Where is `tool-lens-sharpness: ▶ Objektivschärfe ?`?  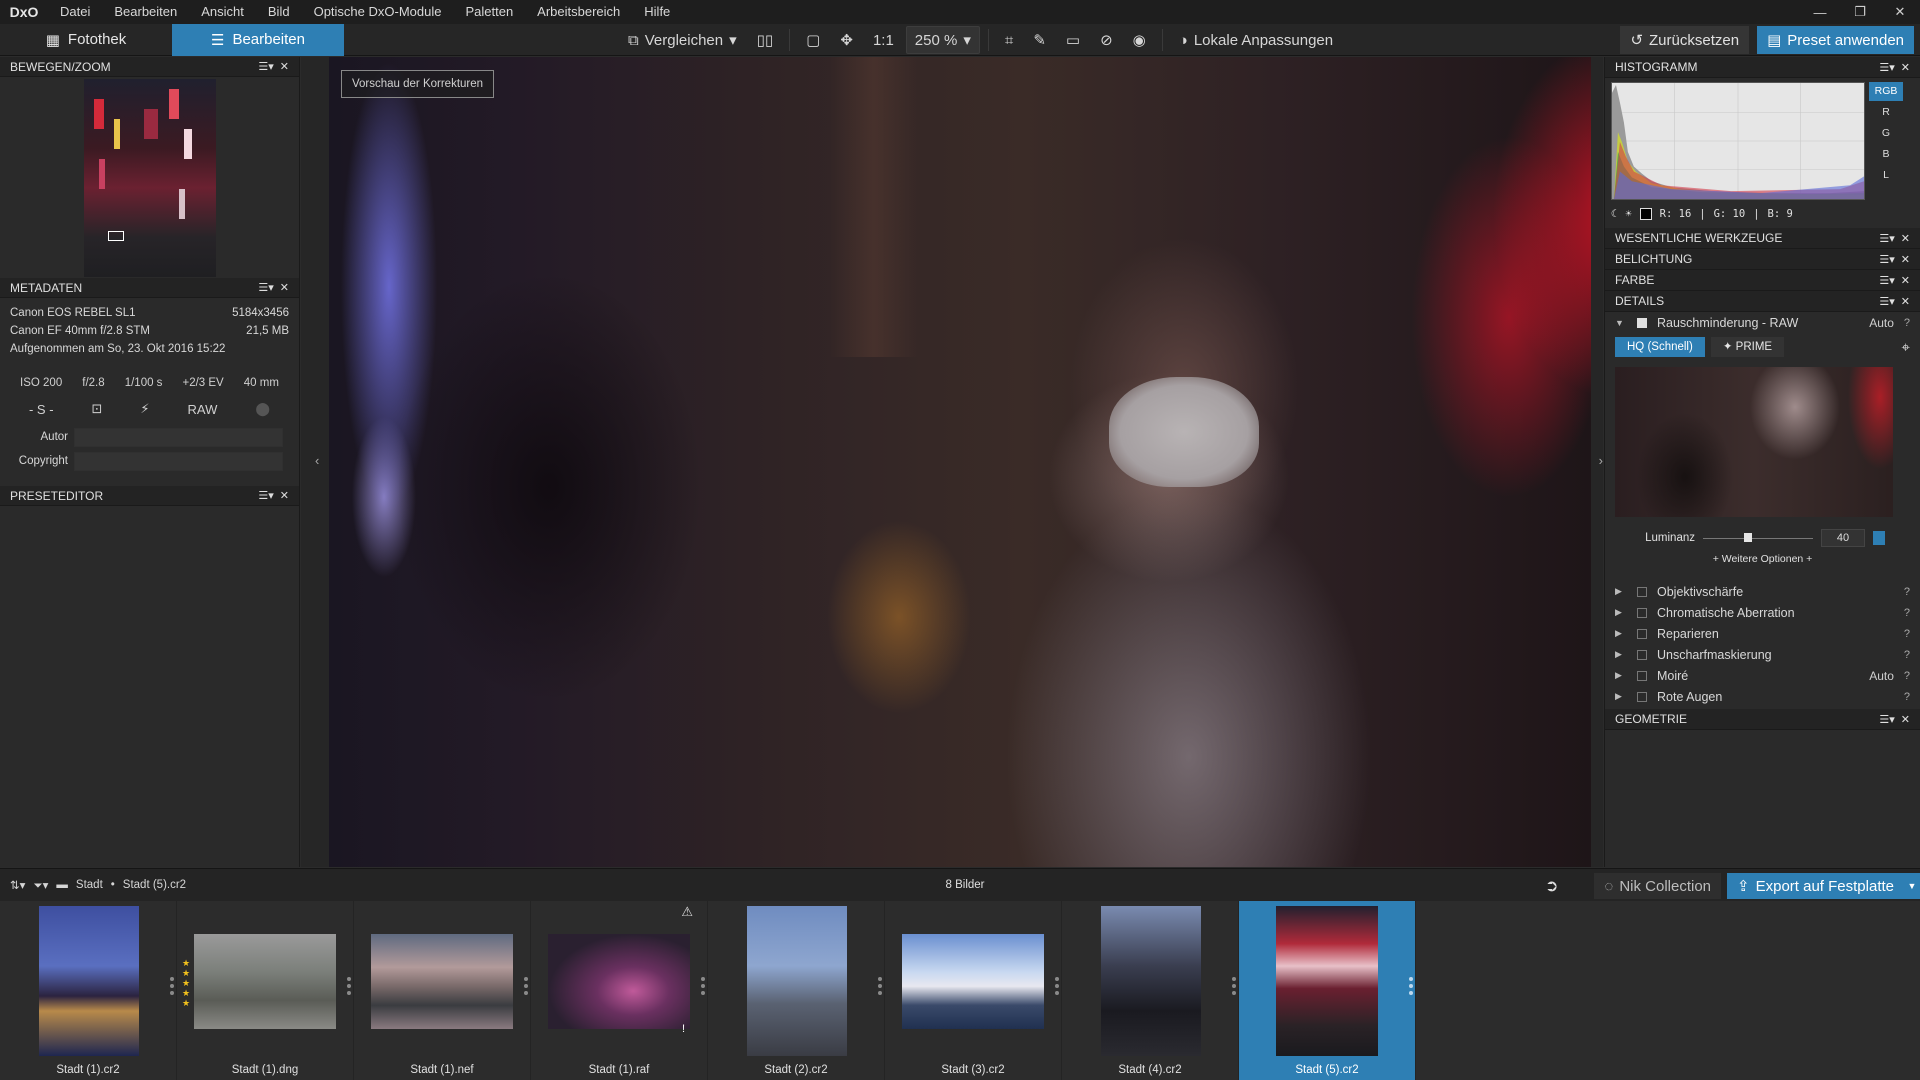
tool-lens-sharpness: ▶ Objektivschärfe ? is located at coordinates (1762, 591).